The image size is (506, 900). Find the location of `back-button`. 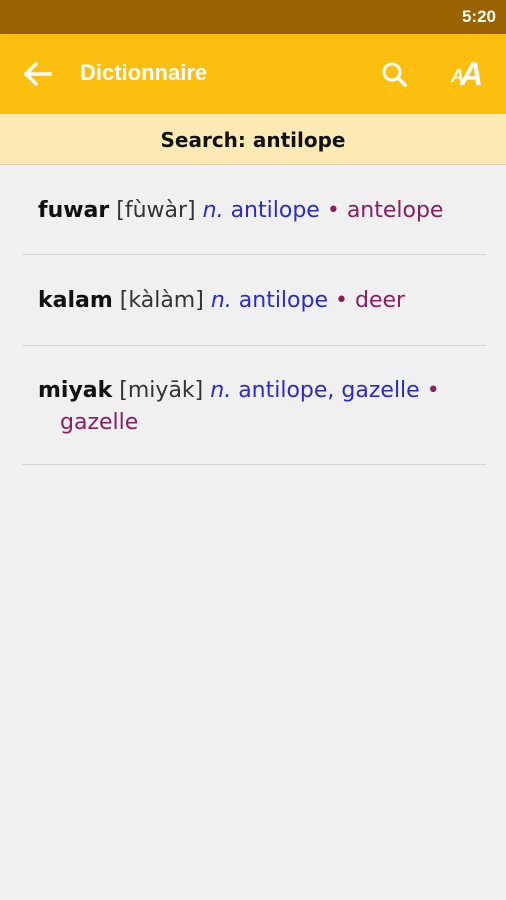

back-button is located at coordinates (38, 74).